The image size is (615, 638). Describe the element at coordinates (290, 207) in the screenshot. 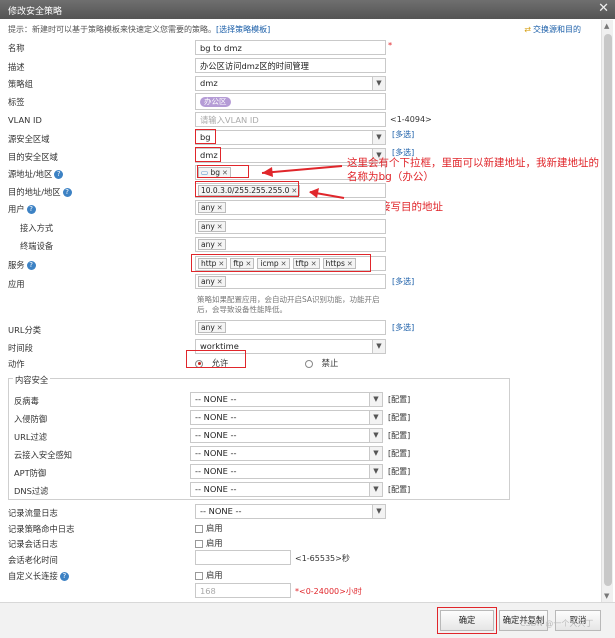

I see `user-input: any ✕` at that location.